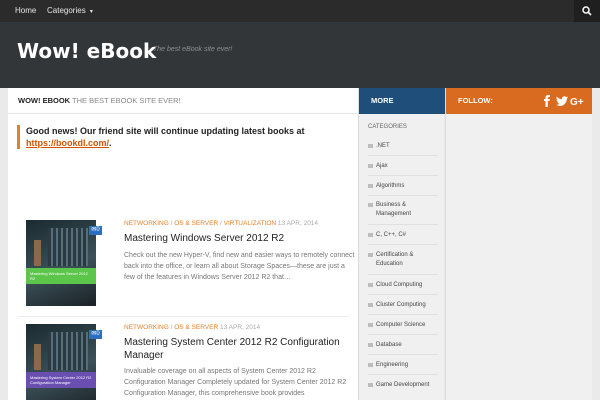 This screenshot has height=400, width=600. I want to click on nav-categories-menu: Categories ▾, so click(70, 11).